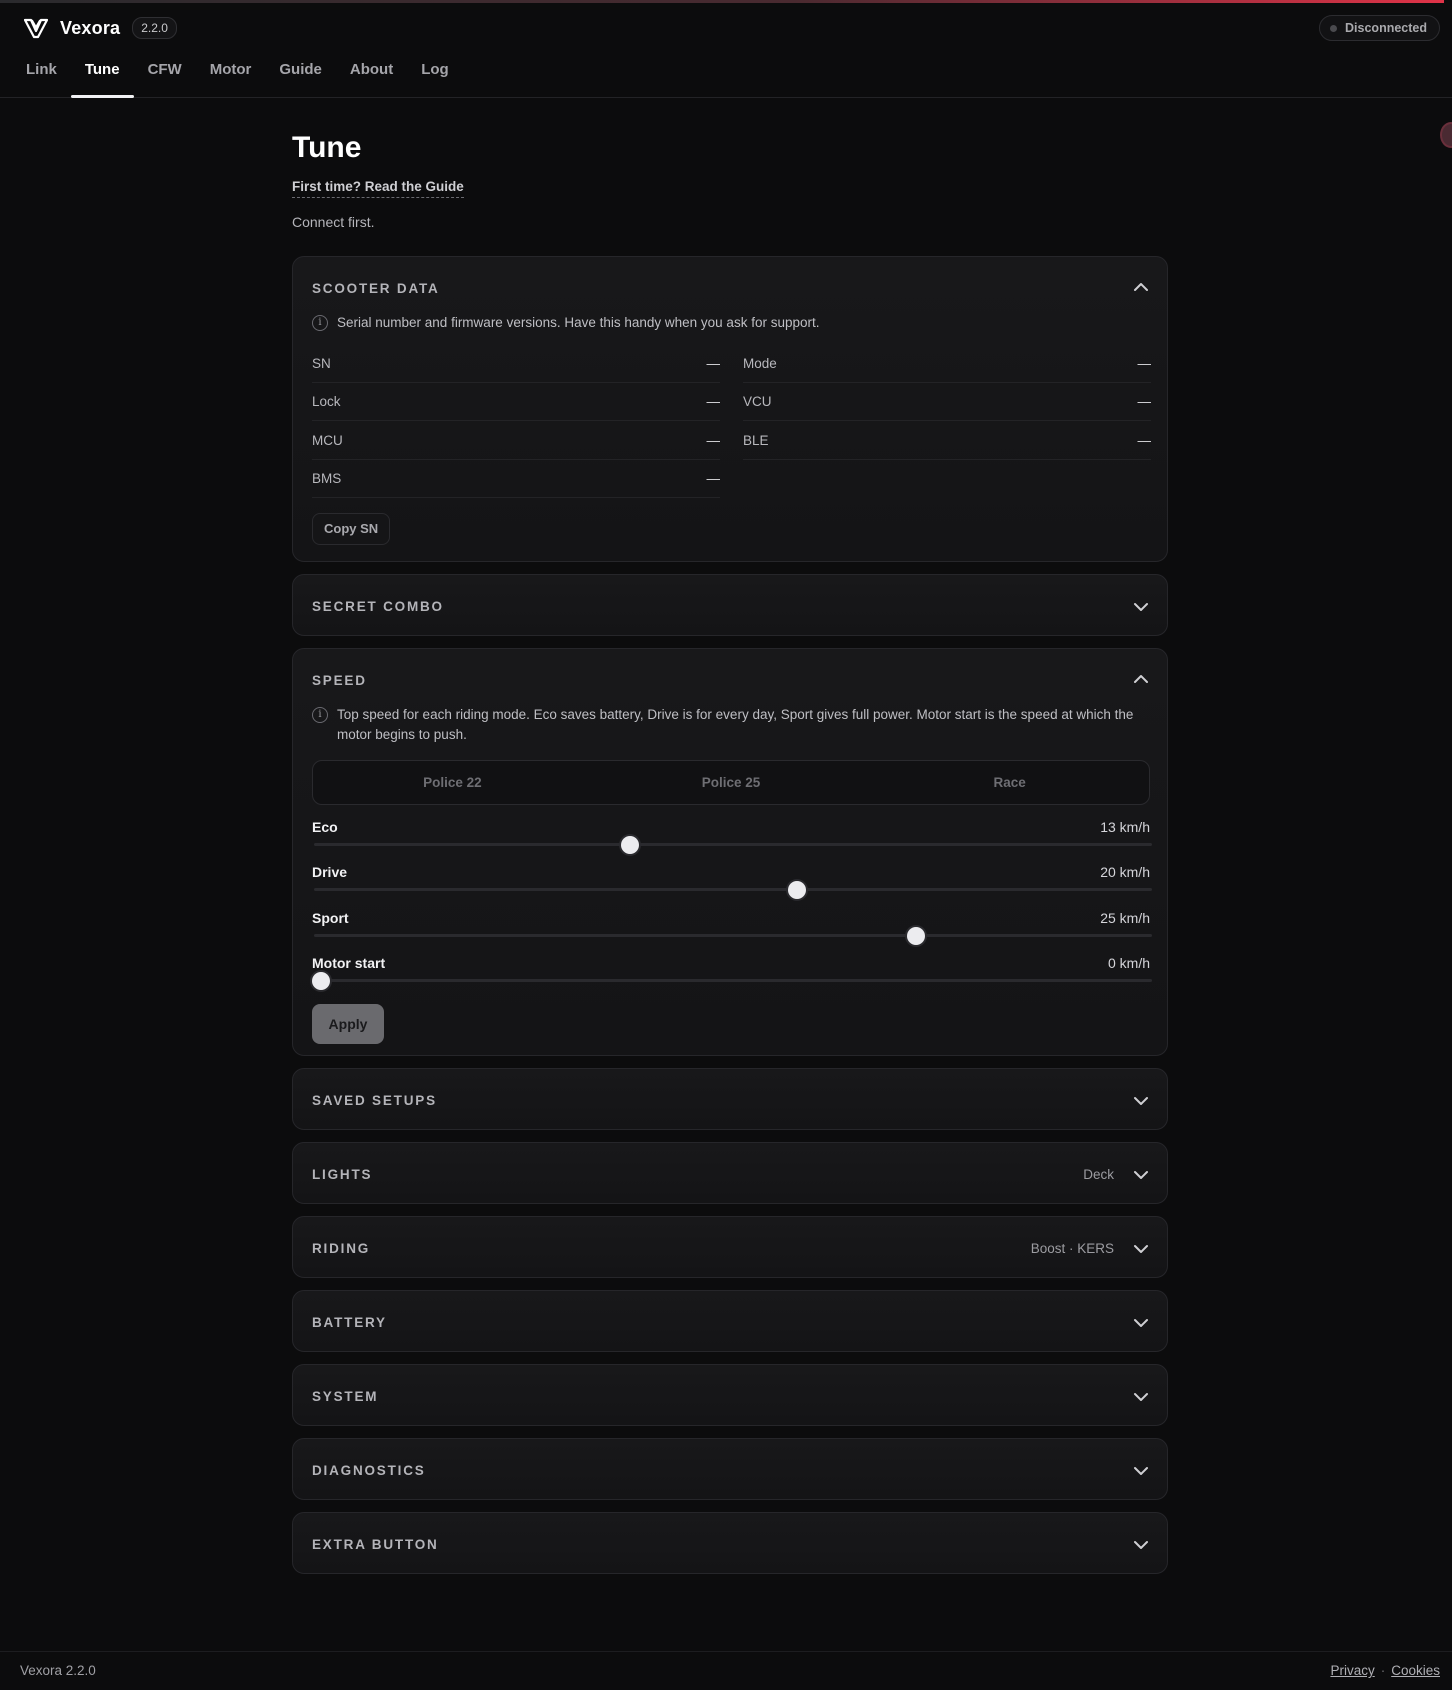  What do you see at coordinates (58, 1670) in the screenshot?
I see `footer-version: Vexora 2.2.0` at bounding box center [58, 1670].